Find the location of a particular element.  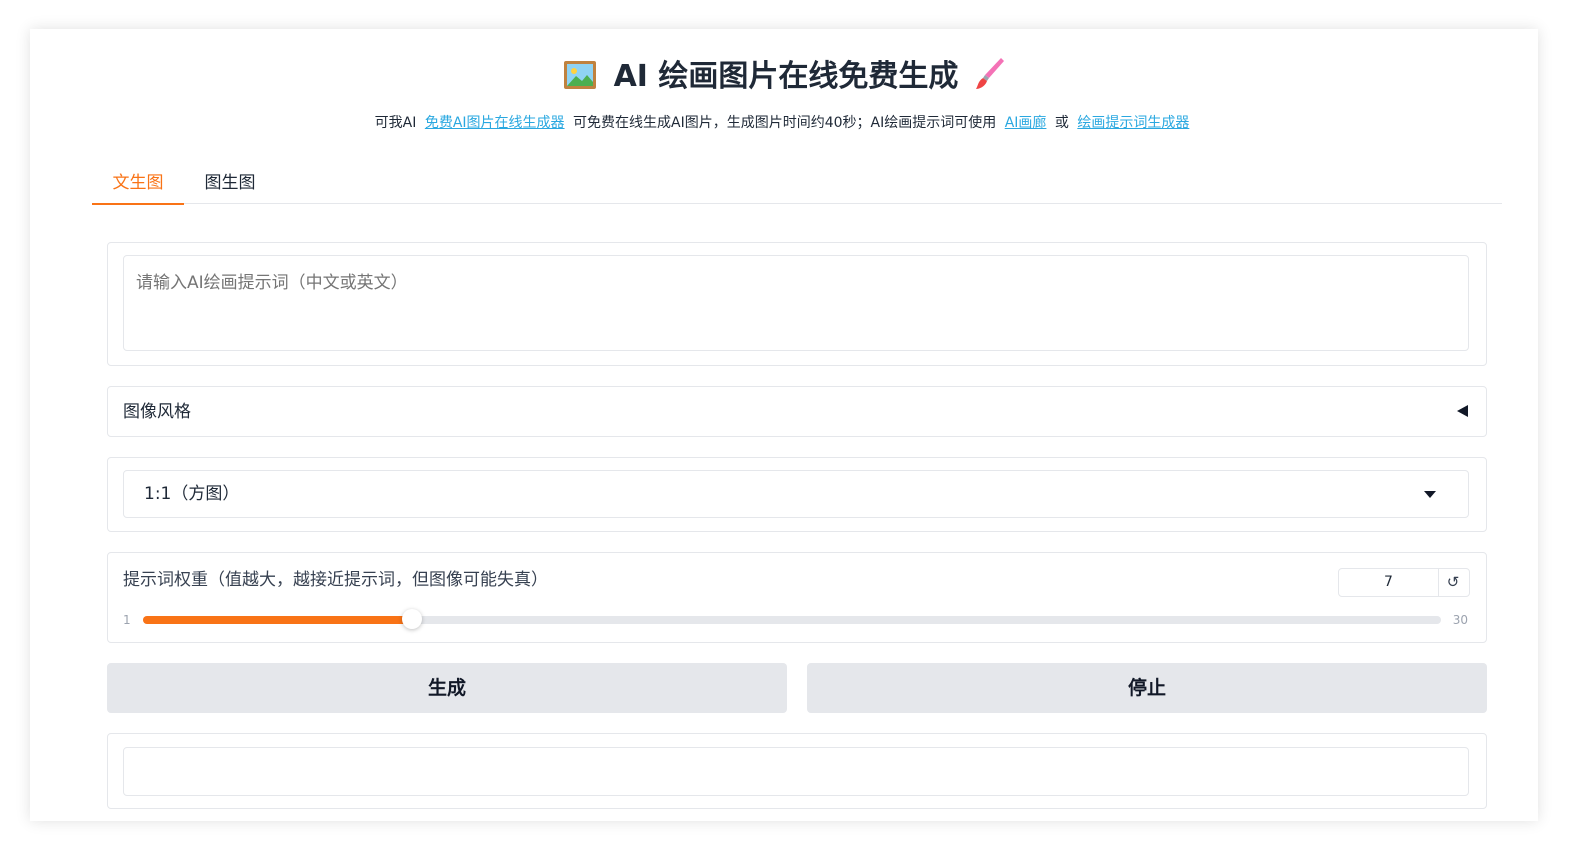

reset-icon: ↺ is located at coordinates (1453, 582).